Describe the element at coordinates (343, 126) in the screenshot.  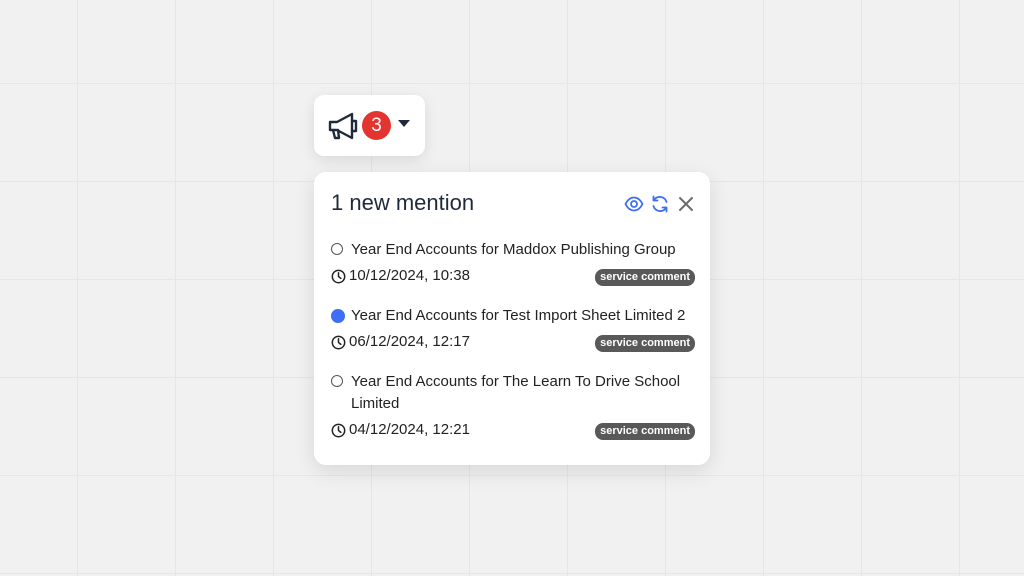
I see `megaphone-icon` at that location.